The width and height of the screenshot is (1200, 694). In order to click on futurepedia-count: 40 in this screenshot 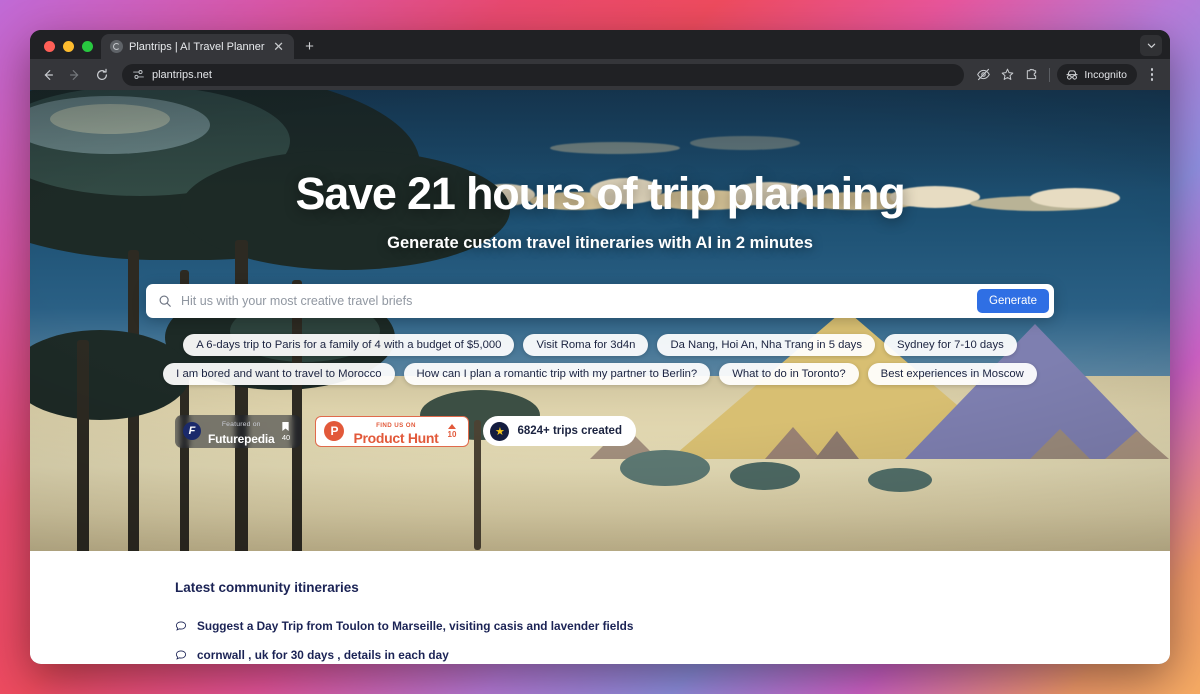, I will do `click(286, 437)`.